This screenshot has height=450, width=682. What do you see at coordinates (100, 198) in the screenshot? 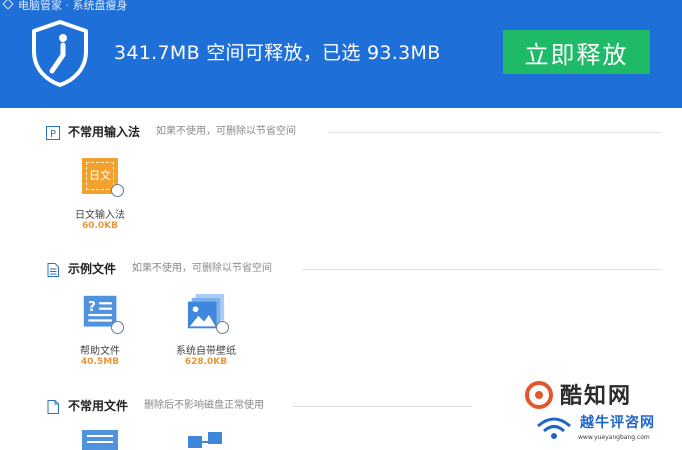
I see `item-japanese-ime: 日文 日文输入法 60.0KB` at bounding box center [100, 198].